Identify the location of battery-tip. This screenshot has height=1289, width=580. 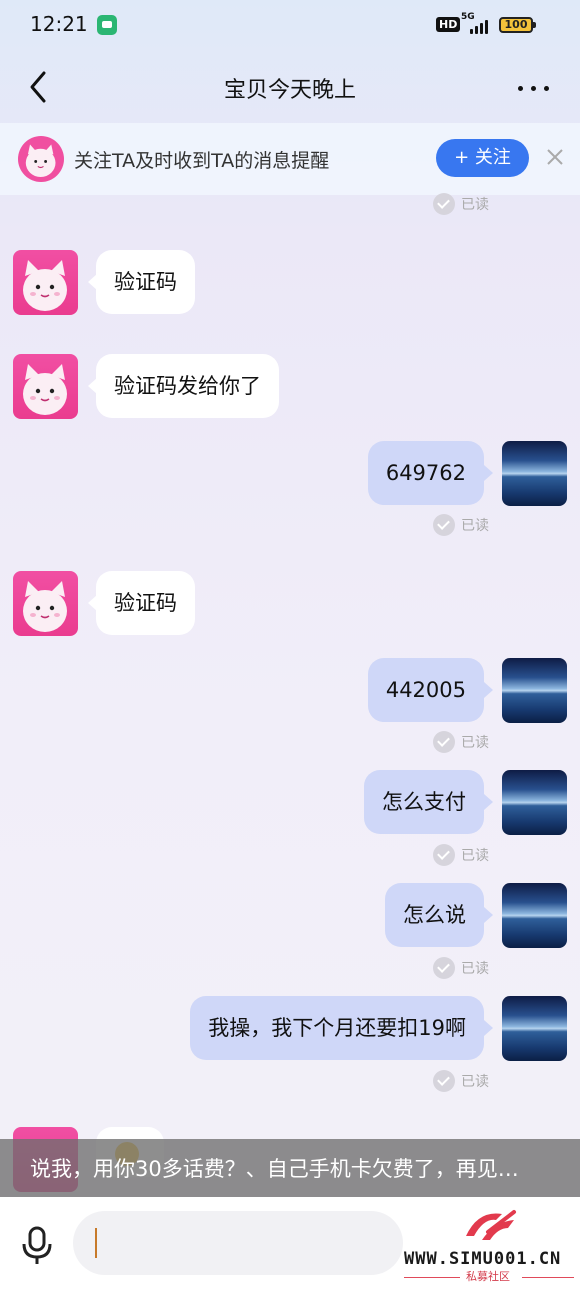
(534, 25).